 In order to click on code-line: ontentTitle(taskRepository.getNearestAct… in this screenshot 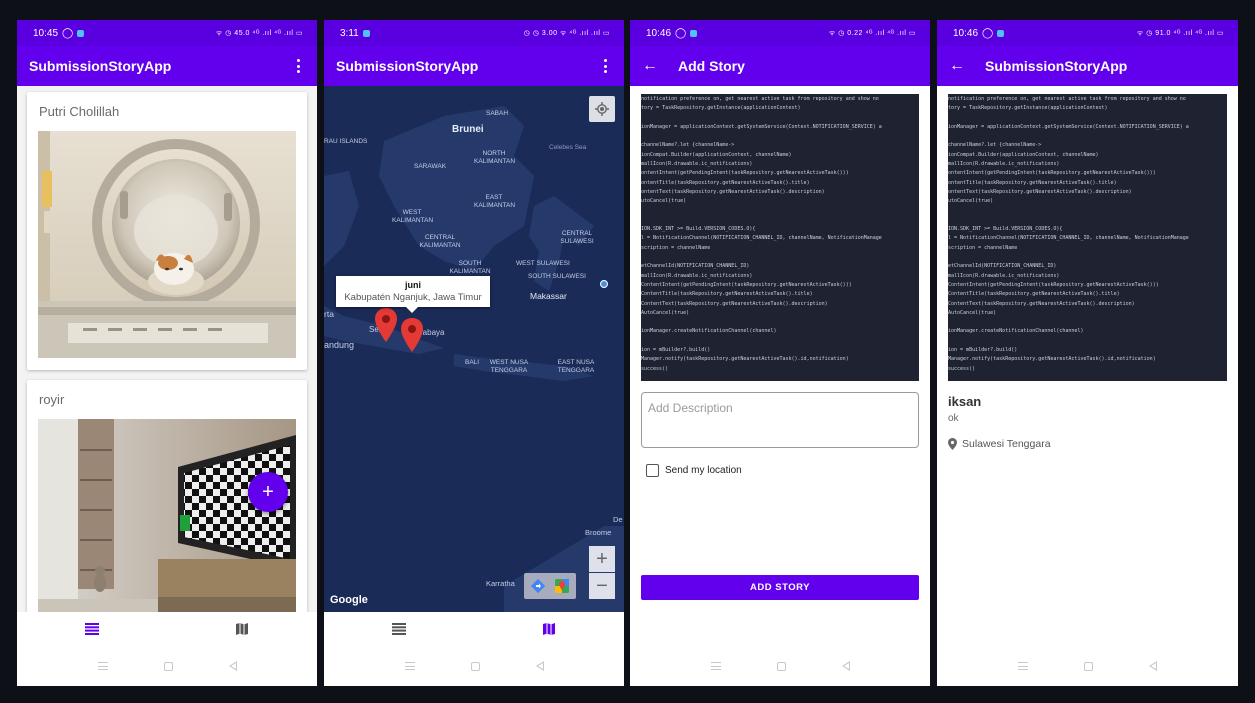, I will do `click(1032, 182)`.